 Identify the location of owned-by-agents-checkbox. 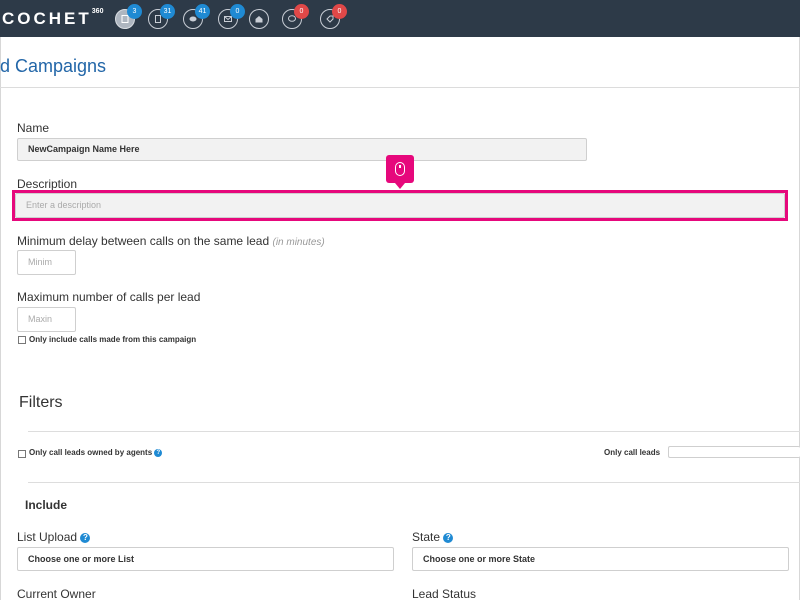
(22, 454).